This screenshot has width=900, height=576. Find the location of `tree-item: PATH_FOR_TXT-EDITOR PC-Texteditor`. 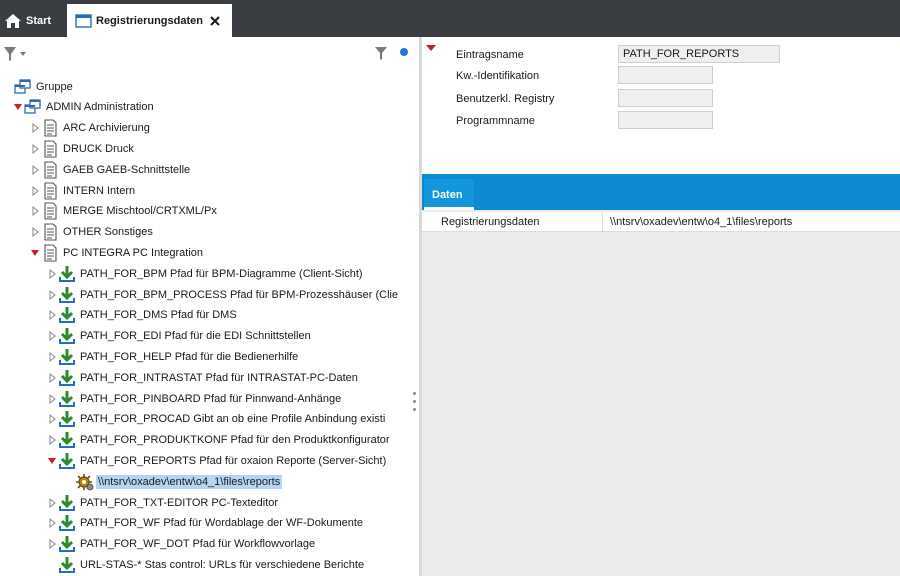

tree-item: PATH_FOR_TXT-EDITOR PC-Texteditor is located at coordinates (164, 502).